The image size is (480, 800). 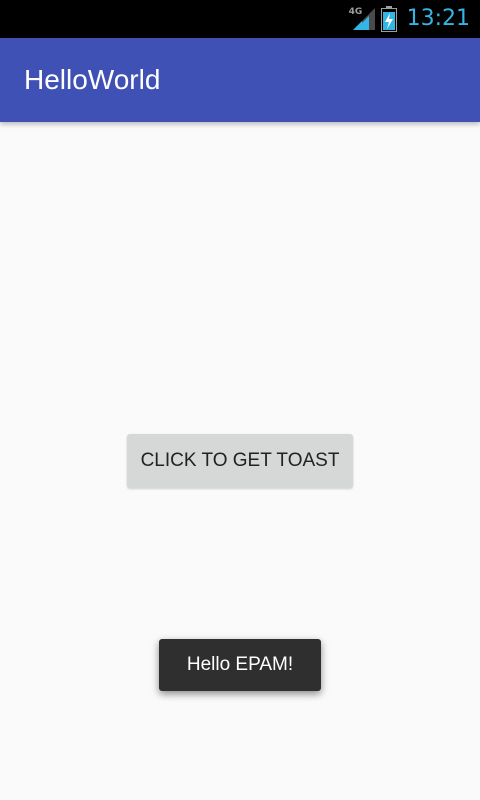 I want to click on get-toast-button: CLICK TO GET TOAST, so click(x=240, y=461).